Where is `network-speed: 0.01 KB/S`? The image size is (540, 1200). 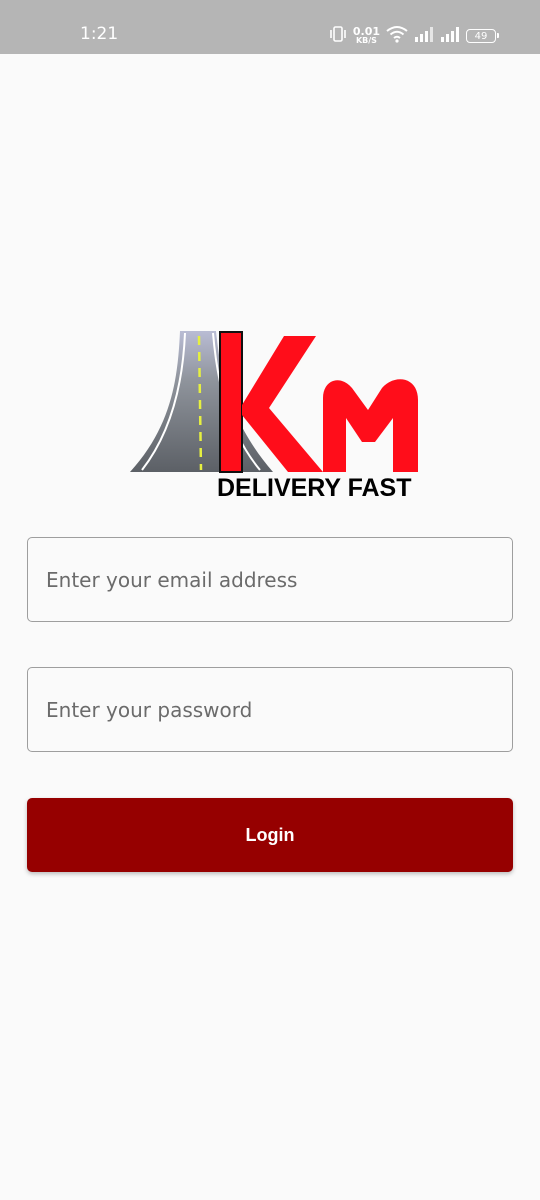 network-speed: 0.01 KB/S is located at coordinates (366, 35).